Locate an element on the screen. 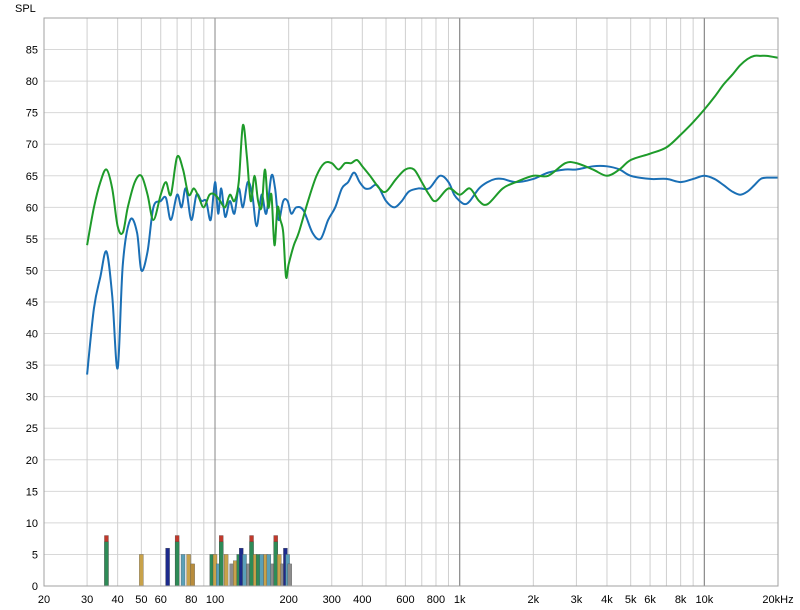 This screenshot has width=800, height=610. y-tick-label: 0 is located at coordinates (35, 587).